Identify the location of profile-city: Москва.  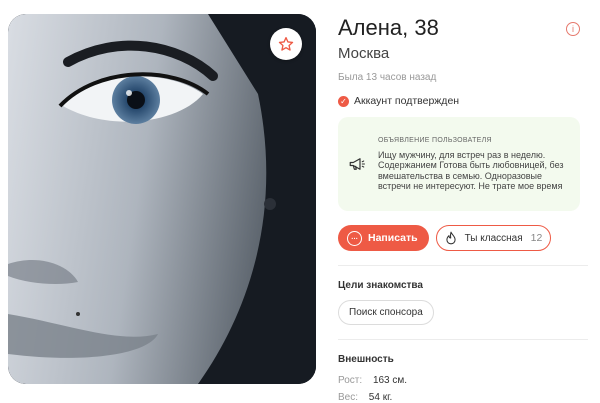
(364, 53).